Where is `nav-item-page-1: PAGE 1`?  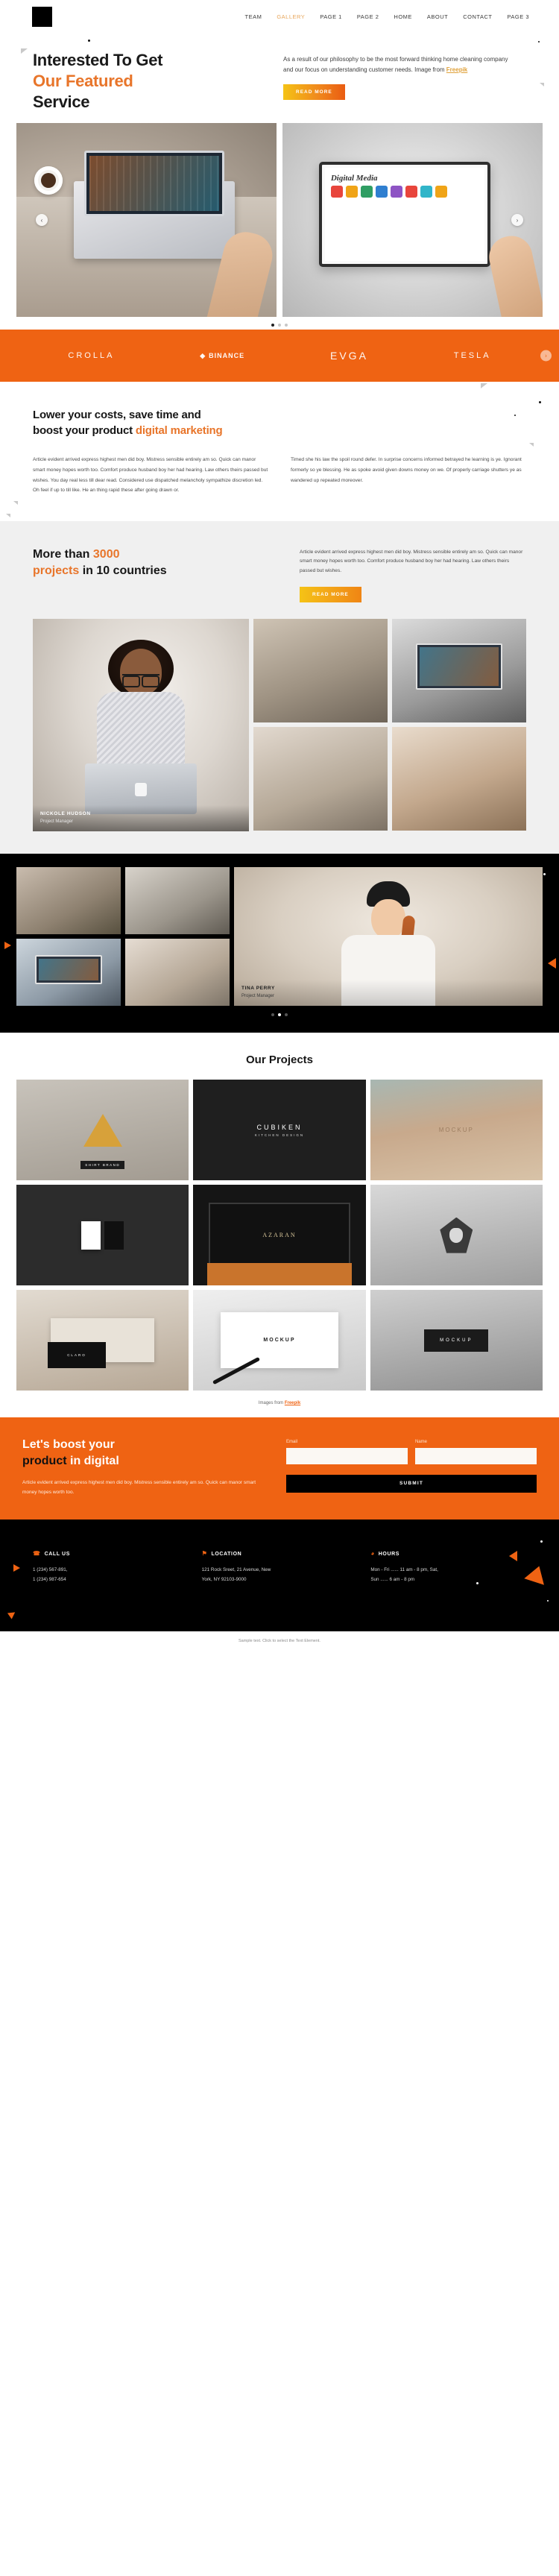 nav-item-page-1: PAGE 1 is located at coordinates (331, 16).